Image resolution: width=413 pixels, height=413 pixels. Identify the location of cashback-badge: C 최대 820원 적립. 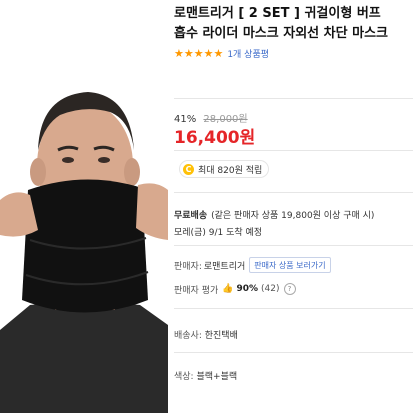
(224, 169).